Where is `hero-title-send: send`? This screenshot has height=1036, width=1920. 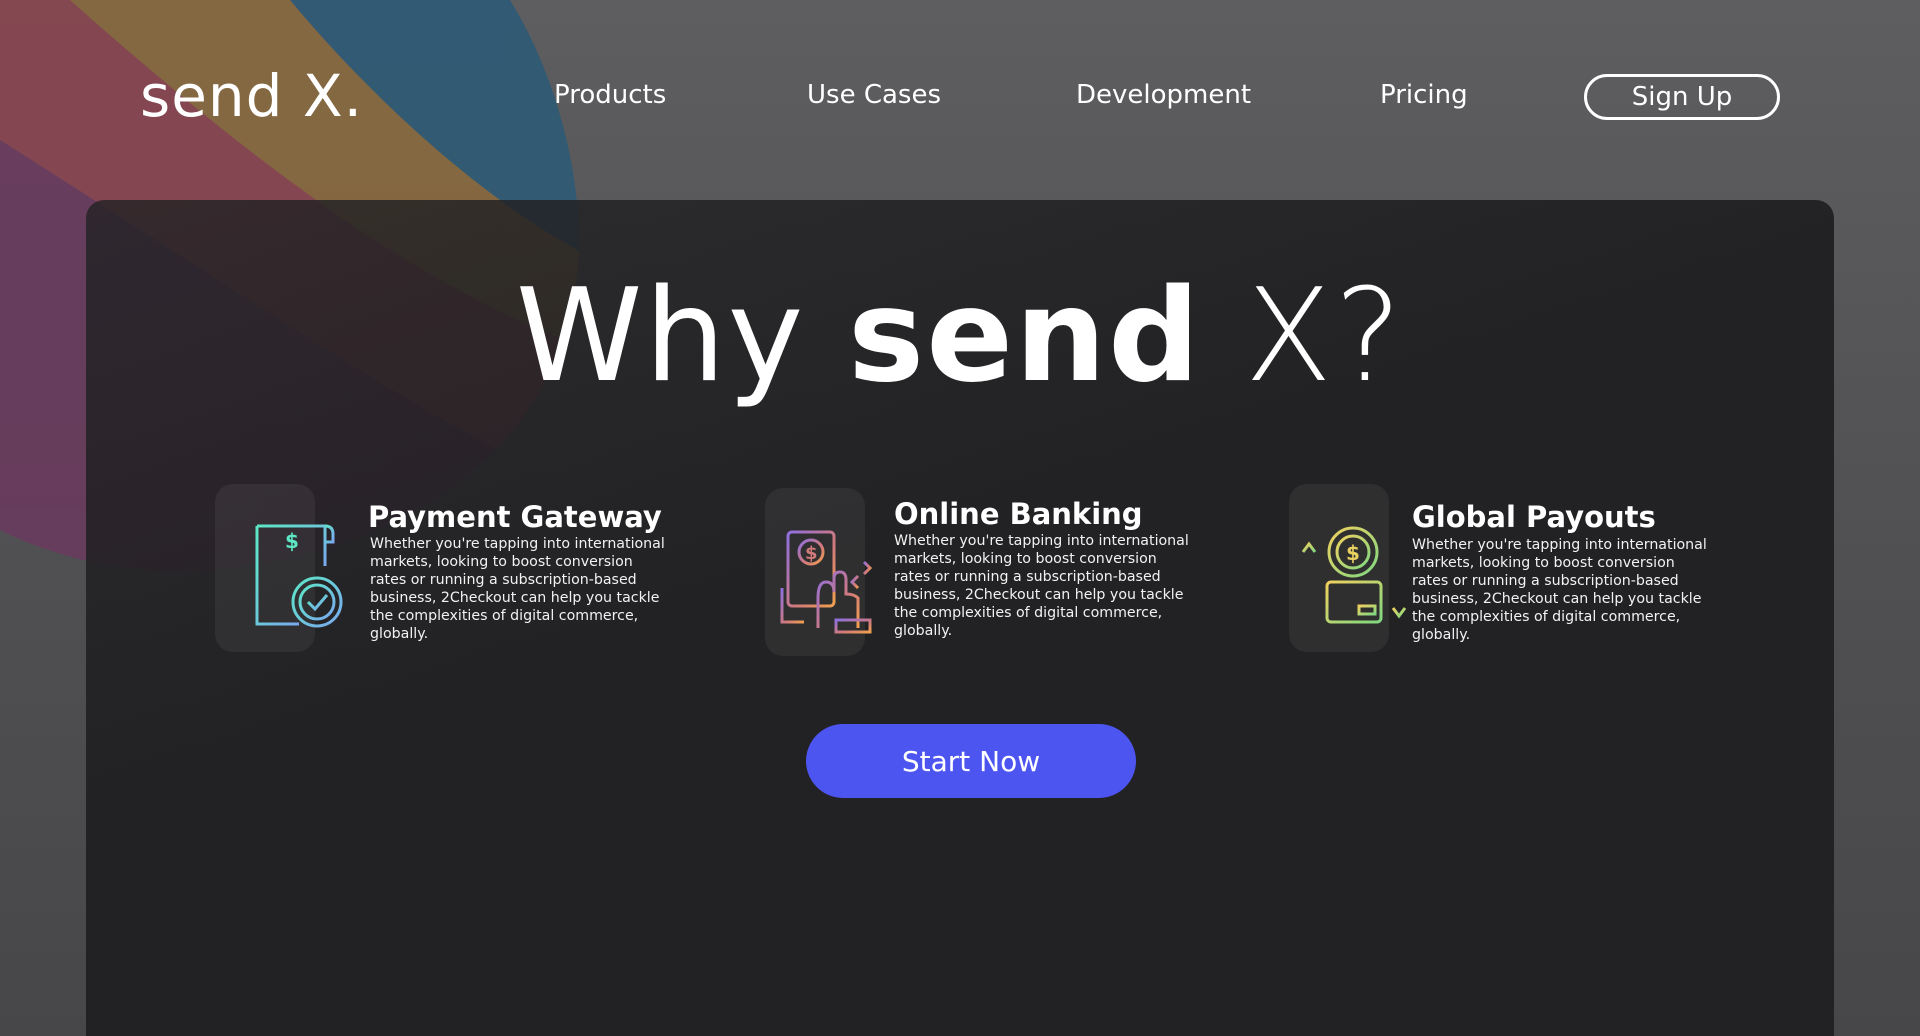 hero-title-send: send is located at coordinates (1025, 336).